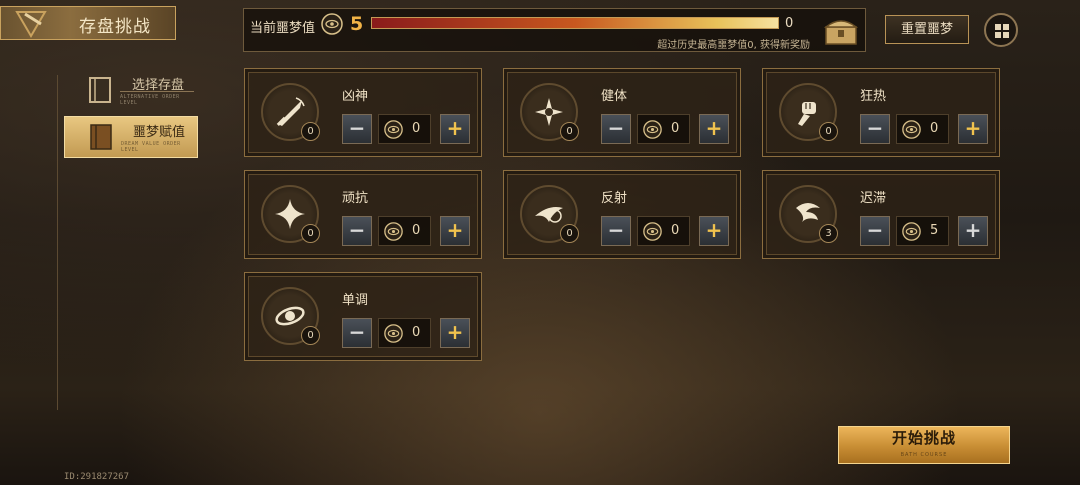 Image resolution: width=1080 pixels, height=485 pixels. What do you see at coordinates (97, 477) in the screenshot?
I see `player-id: ID:291827267` at bounding box center [97, 477].